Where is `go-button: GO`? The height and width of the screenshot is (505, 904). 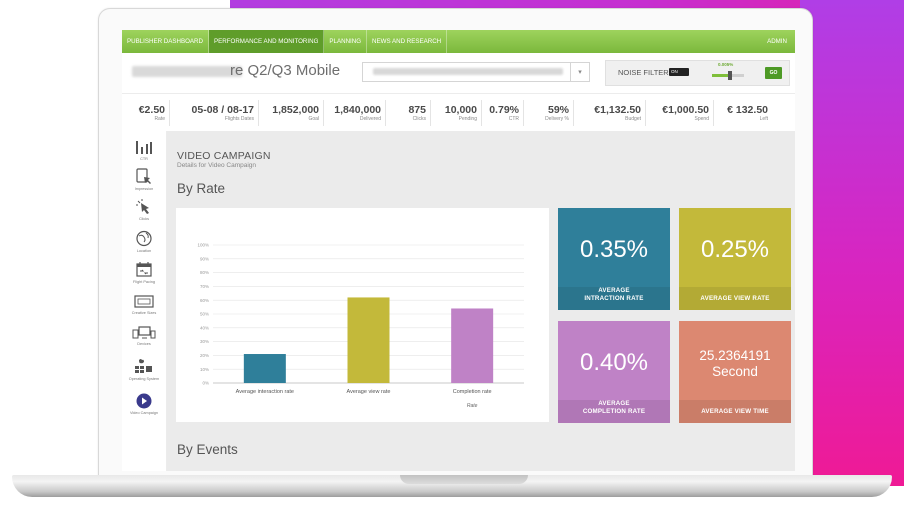
go-button: GO is located at coordinates (773, 73).